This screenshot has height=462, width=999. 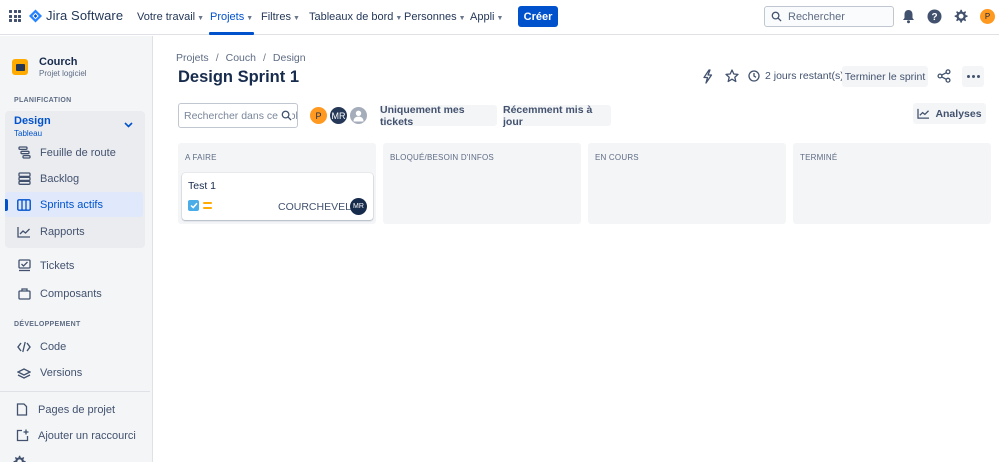 What do you see at coordinates (617, 157) in the screenshot?
I see `column-header: EN COURS` at bounding box center [617, 157].